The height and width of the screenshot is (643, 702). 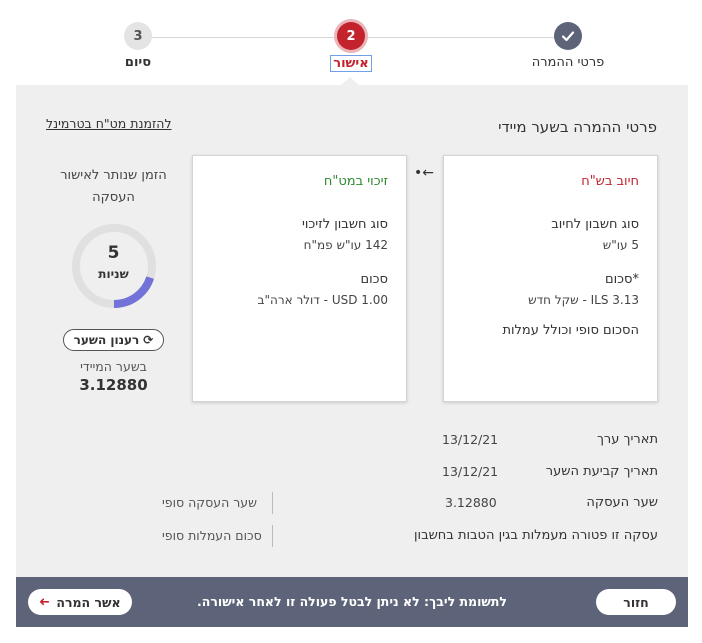 What do you see at coordinates (470, 471) in the screenshot?
I see `rate-date: 13/12/21` at bounding box center [470, 471].